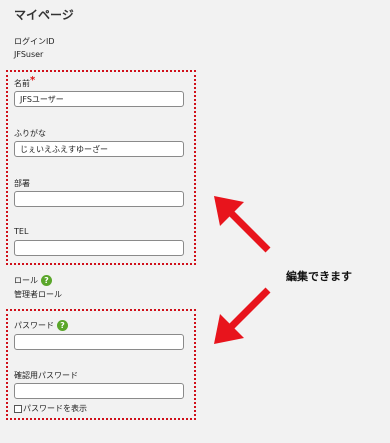 The height and width of the screenshot is (443, 390). I want to click on tel-input, so click(99, 248).